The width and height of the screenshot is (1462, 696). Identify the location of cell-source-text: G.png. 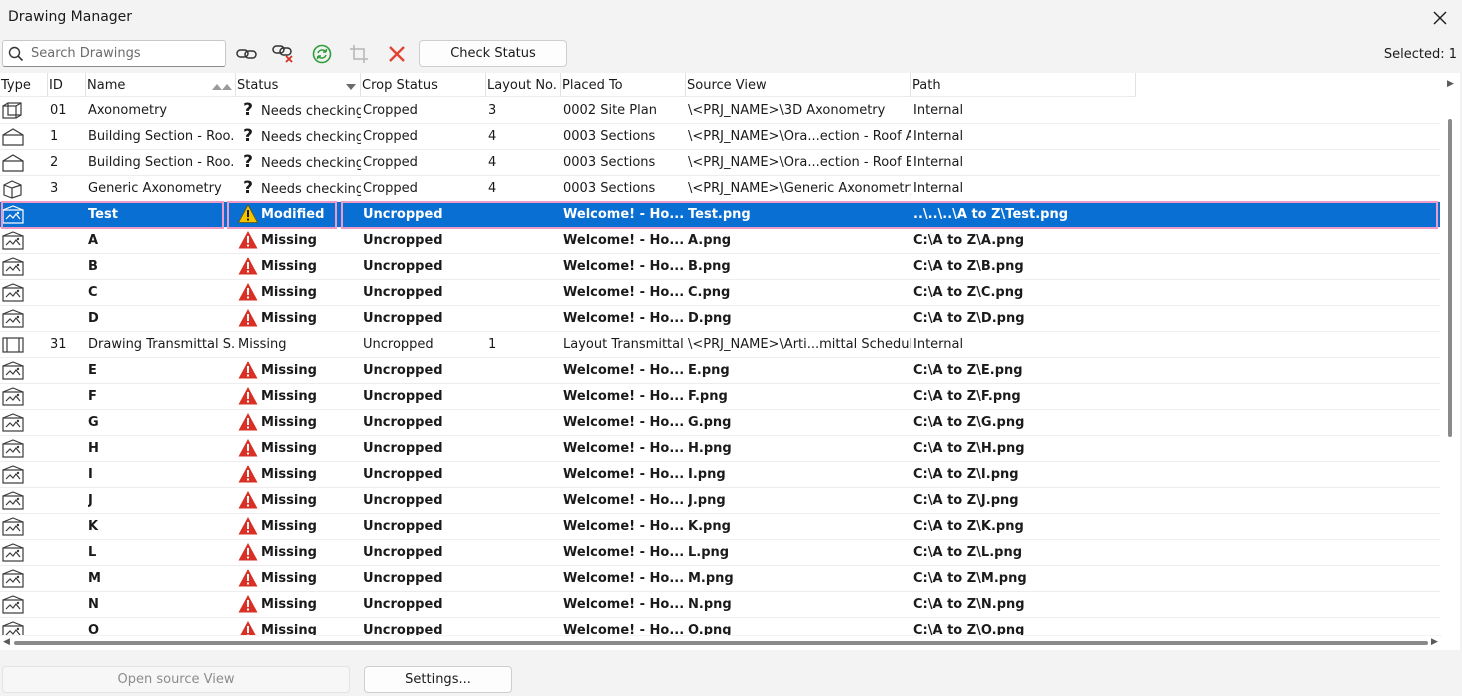
(710, 422).